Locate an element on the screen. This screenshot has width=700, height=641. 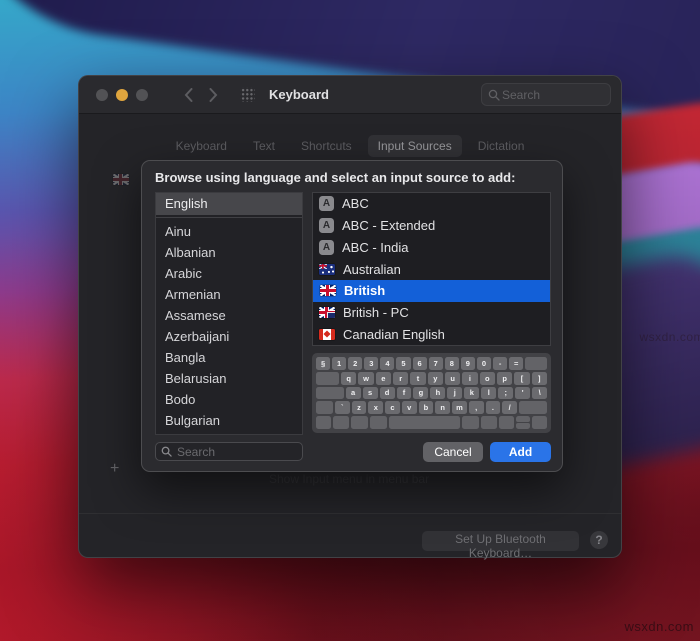
zoom-button is located at coordinates (142, 94).